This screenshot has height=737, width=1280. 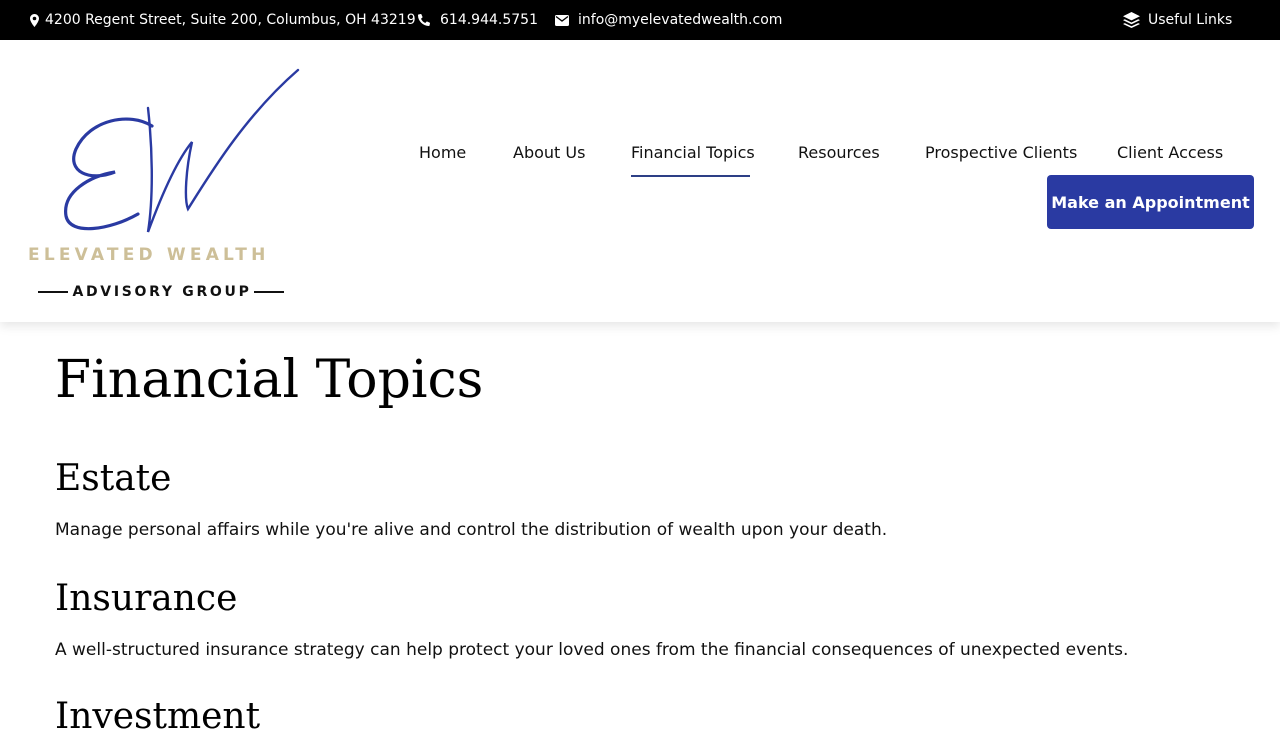 What do you see at coordinates (690, 176) in the screenshot?
I see `nav-active-underline` at bounding box center [690, 176].